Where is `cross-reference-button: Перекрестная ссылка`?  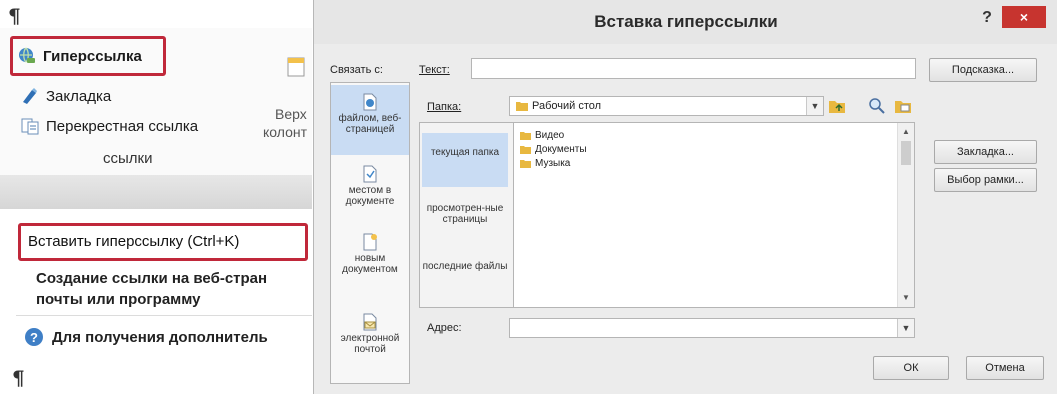
cross-reference-button: Перекрестная ссылка is located at coordinates (109, 126).